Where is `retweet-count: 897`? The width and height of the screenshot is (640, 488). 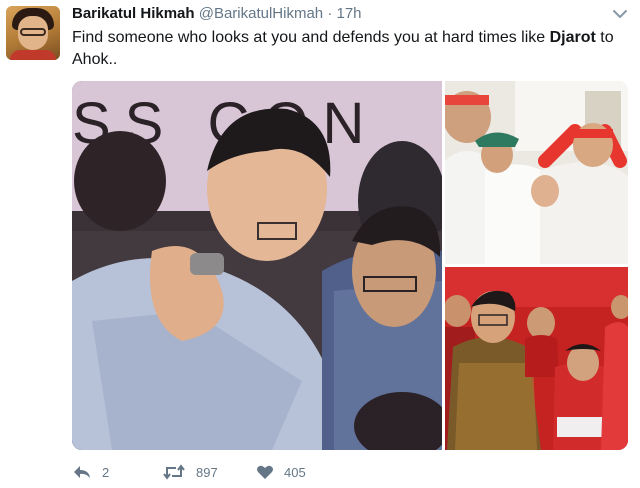 retweet-count: 897 is located at coordinates (207, 472).